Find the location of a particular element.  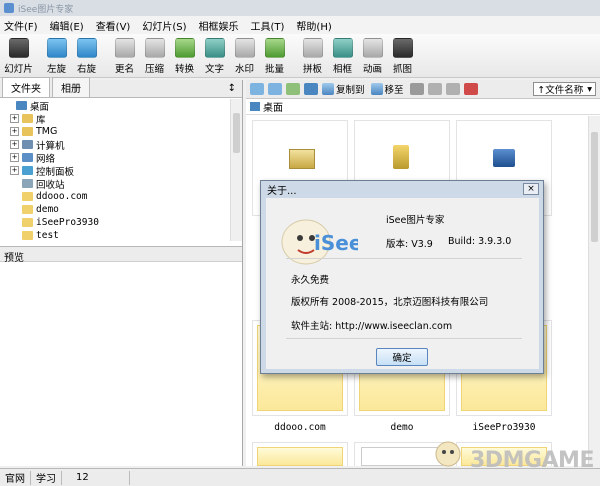

tree-item-label: ddooo.com is located at coordinates (62, 196).